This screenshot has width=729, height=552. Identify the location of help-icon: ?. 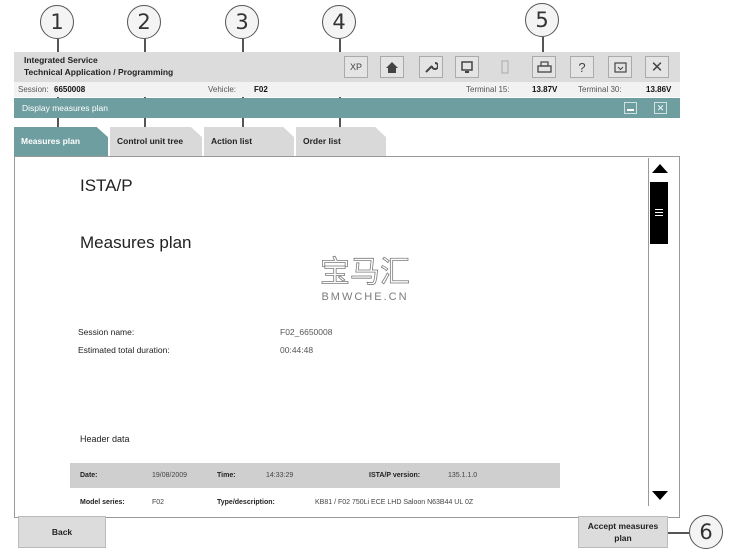
(582, 67).